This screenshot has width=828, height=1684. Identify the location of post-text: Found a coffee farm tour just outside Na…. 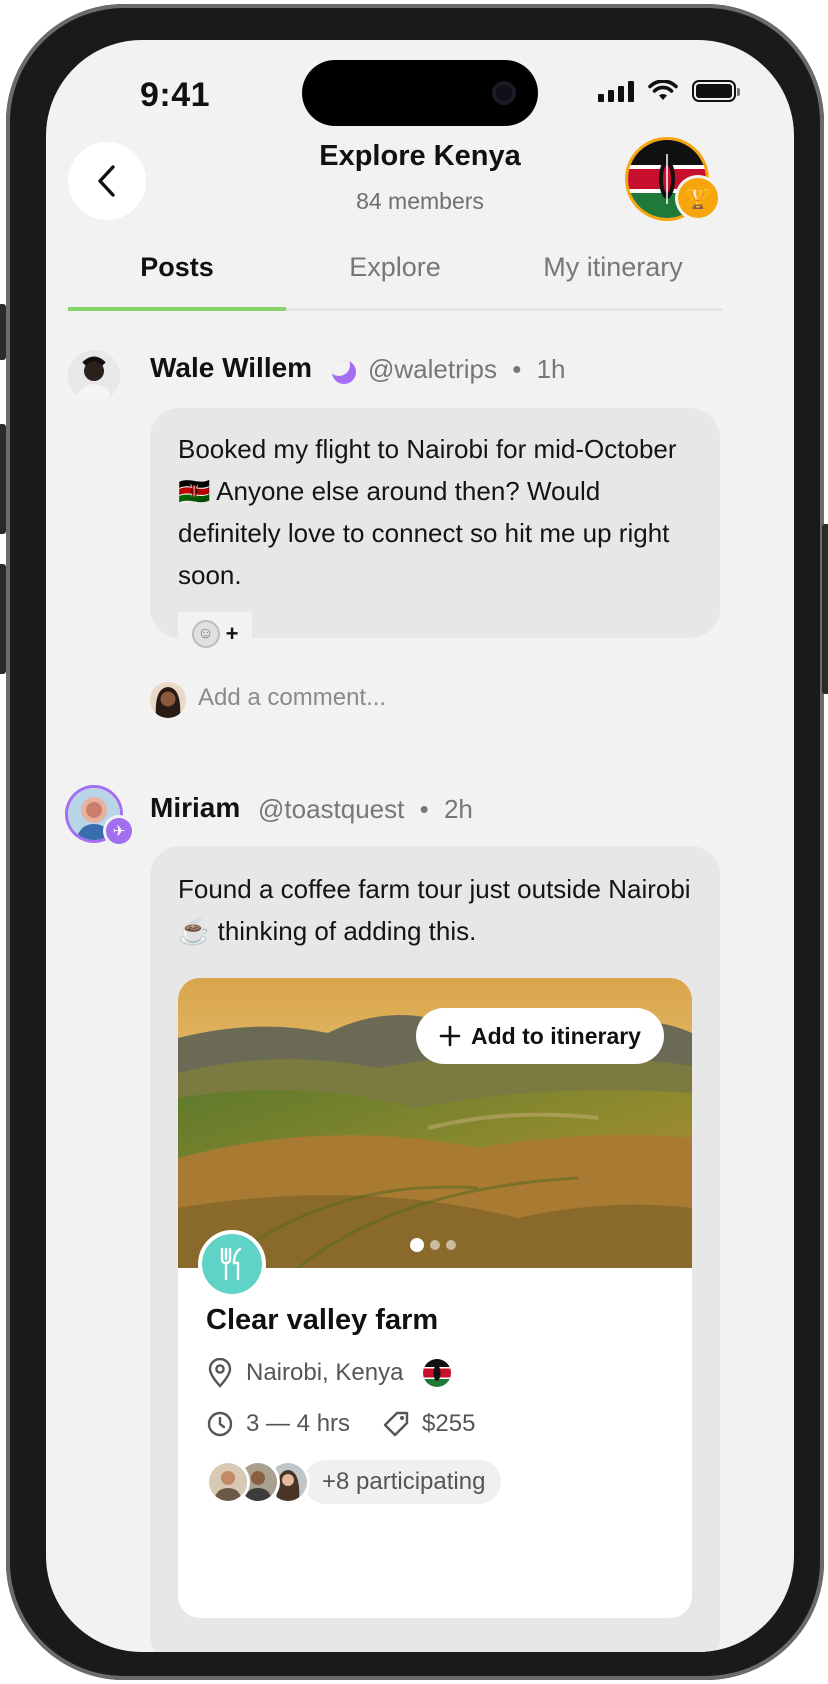
(434, 910).